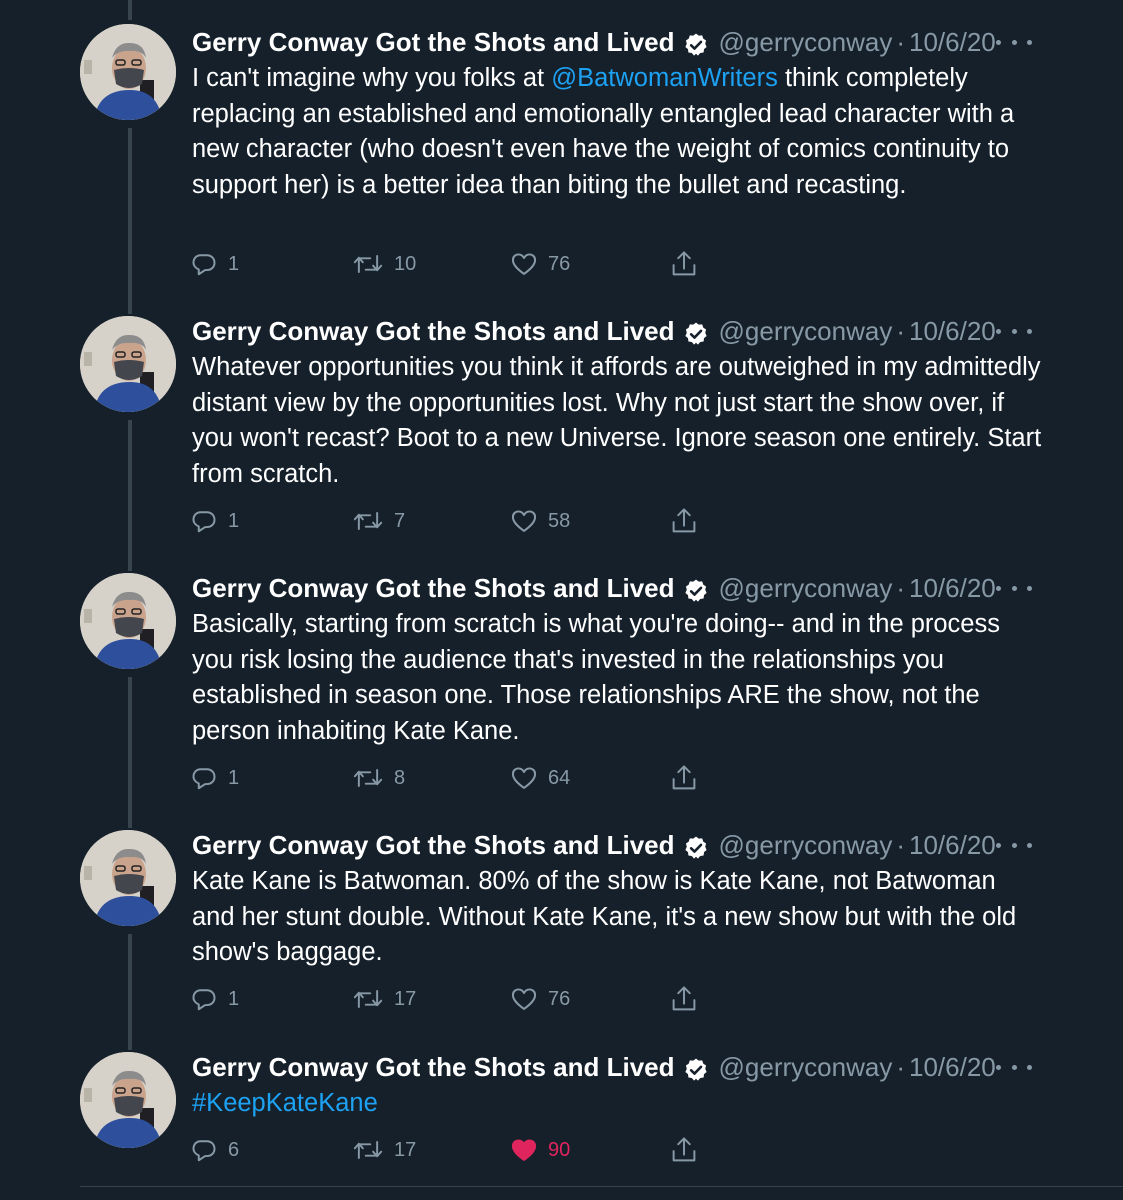  Describe the element at coordinates (400, 520) in the screenshot. I see `retweet-count: 7` at that location.